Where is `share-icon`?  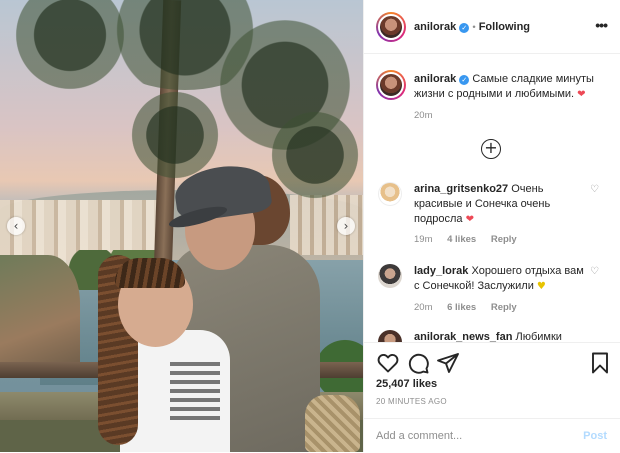
share-icon is located at coordinates (448, 363).